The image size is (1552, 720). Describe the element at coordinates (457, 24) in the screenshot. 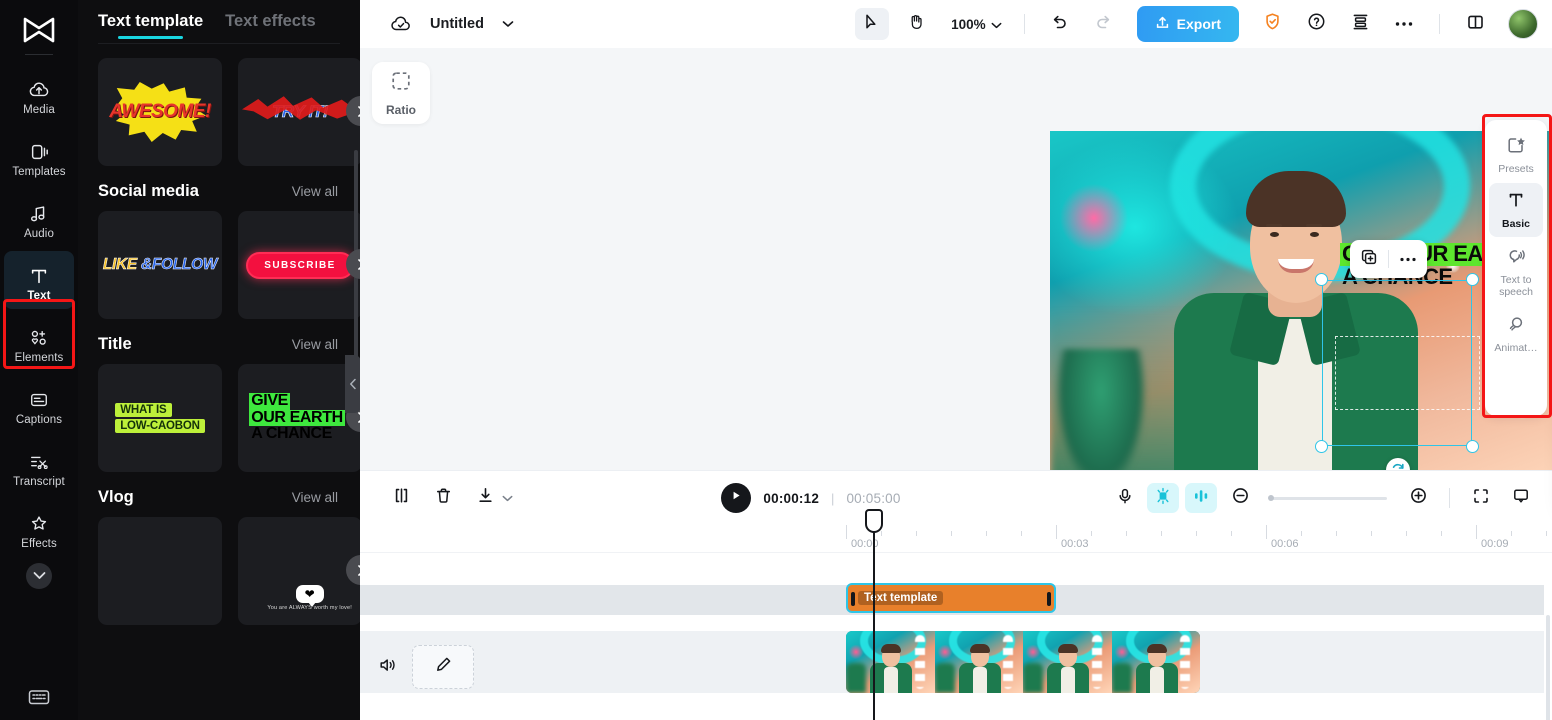

I see `project-title: Untitled` at that location.